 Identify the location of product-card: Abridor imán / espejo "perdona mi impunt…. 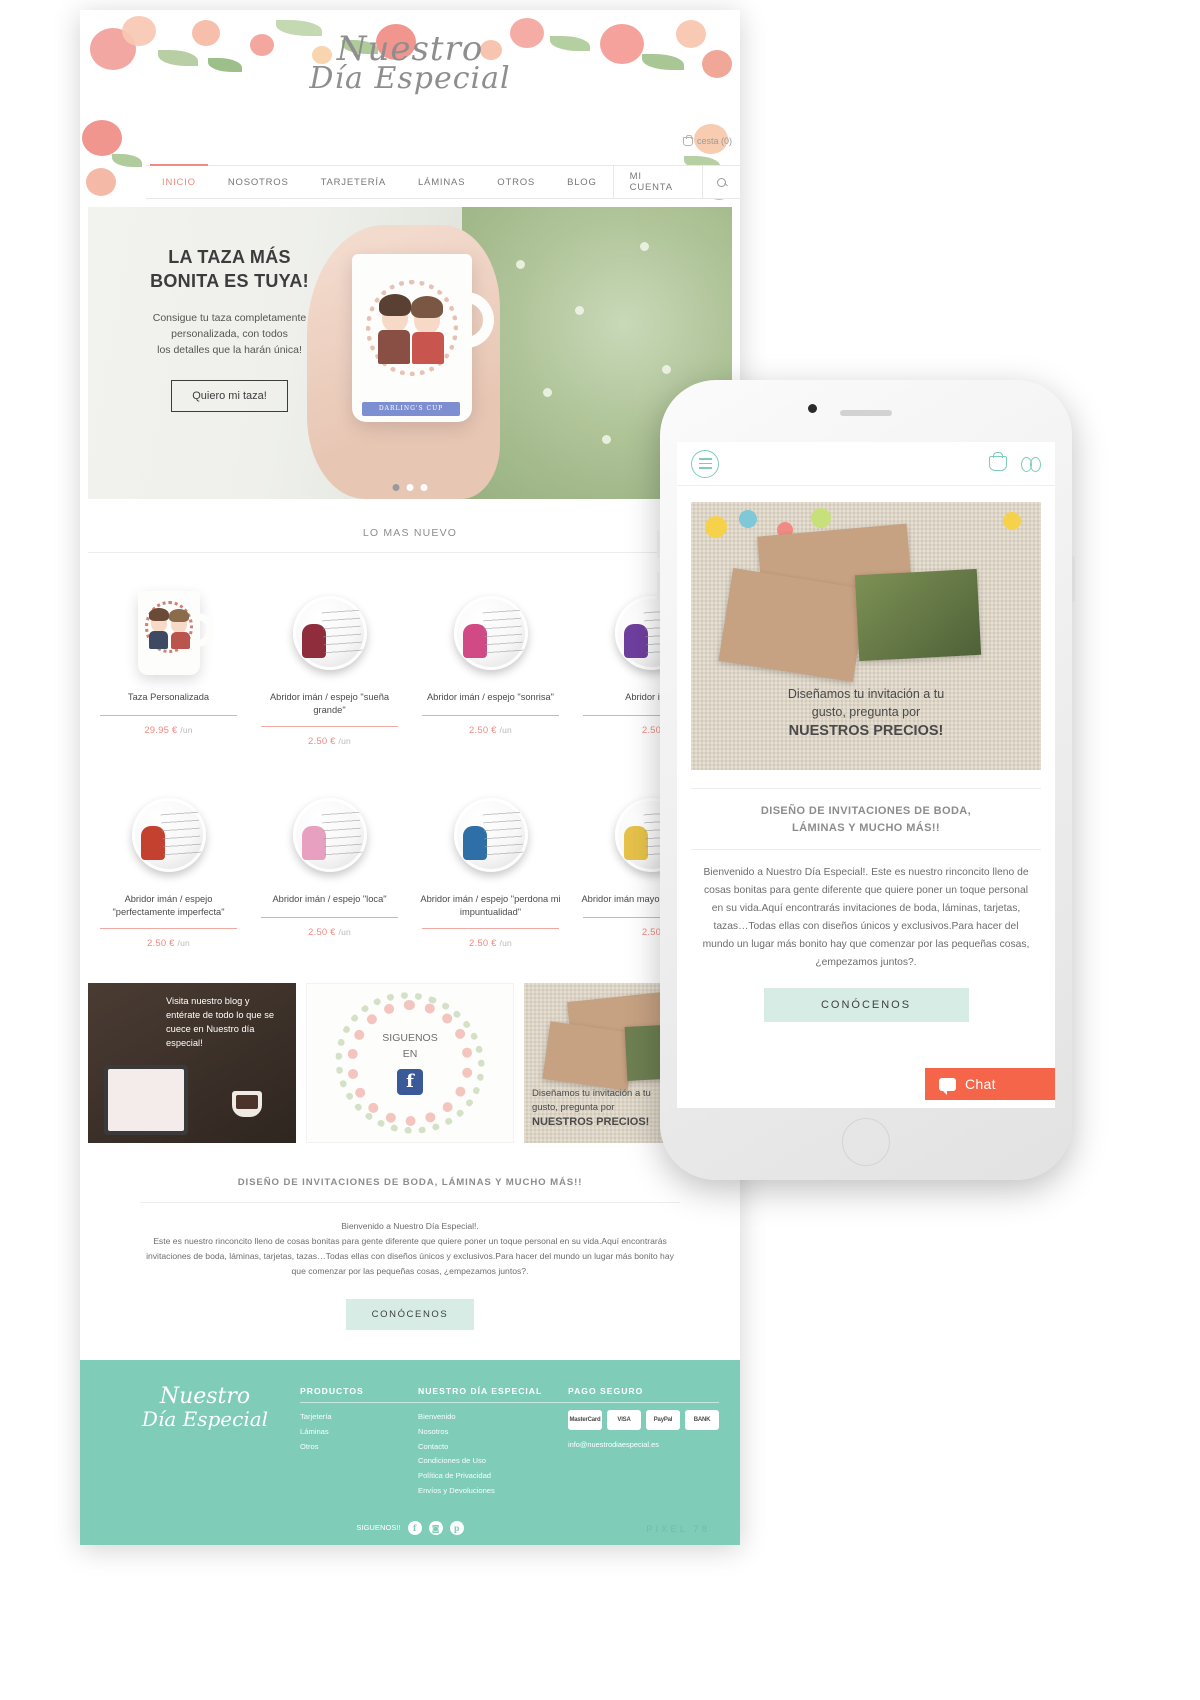
(490, 865).